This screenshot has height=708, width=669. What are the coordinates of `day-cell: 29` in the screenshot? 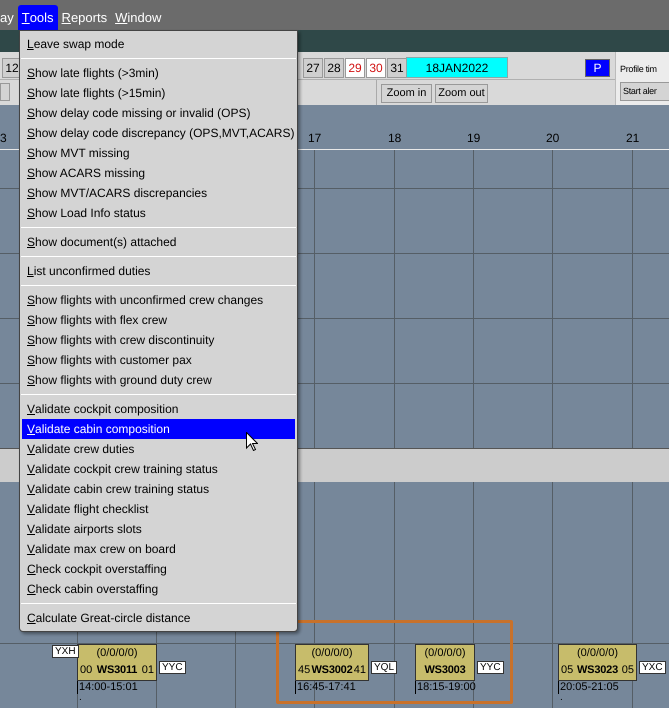 It's located at (355, 68).